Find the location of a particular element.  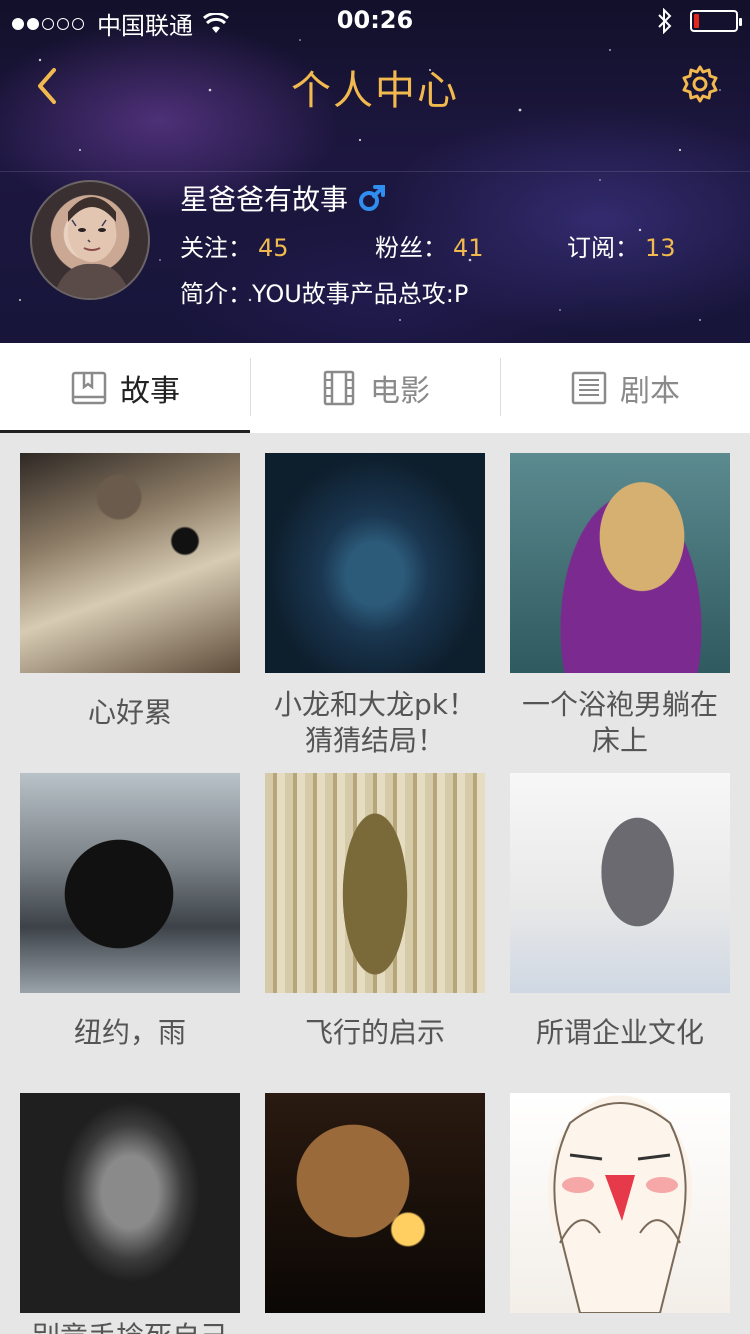

tab-label: 剧本 is located at coordinates (650, 391).